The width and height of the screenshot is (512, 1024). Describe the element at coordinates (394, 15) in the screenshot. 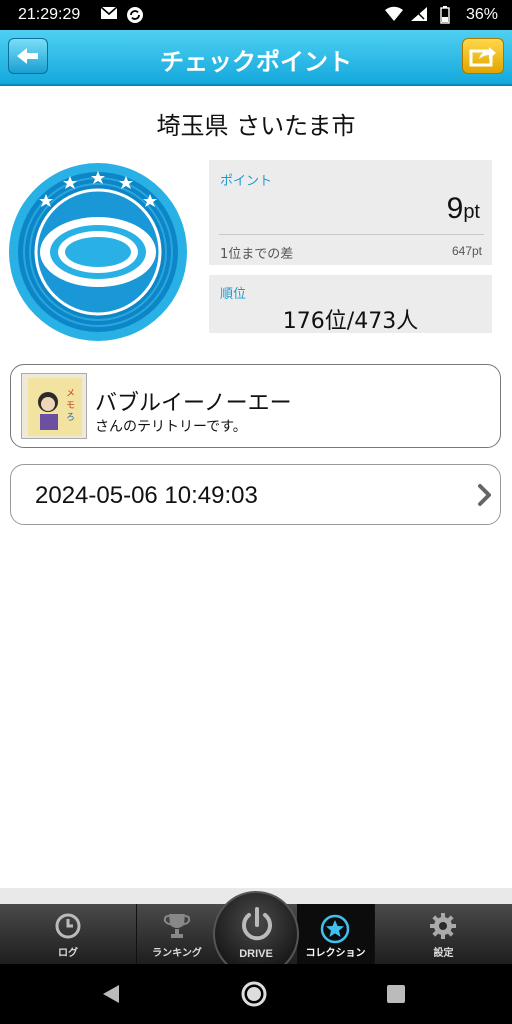

I see `wifi-icon` at that location.